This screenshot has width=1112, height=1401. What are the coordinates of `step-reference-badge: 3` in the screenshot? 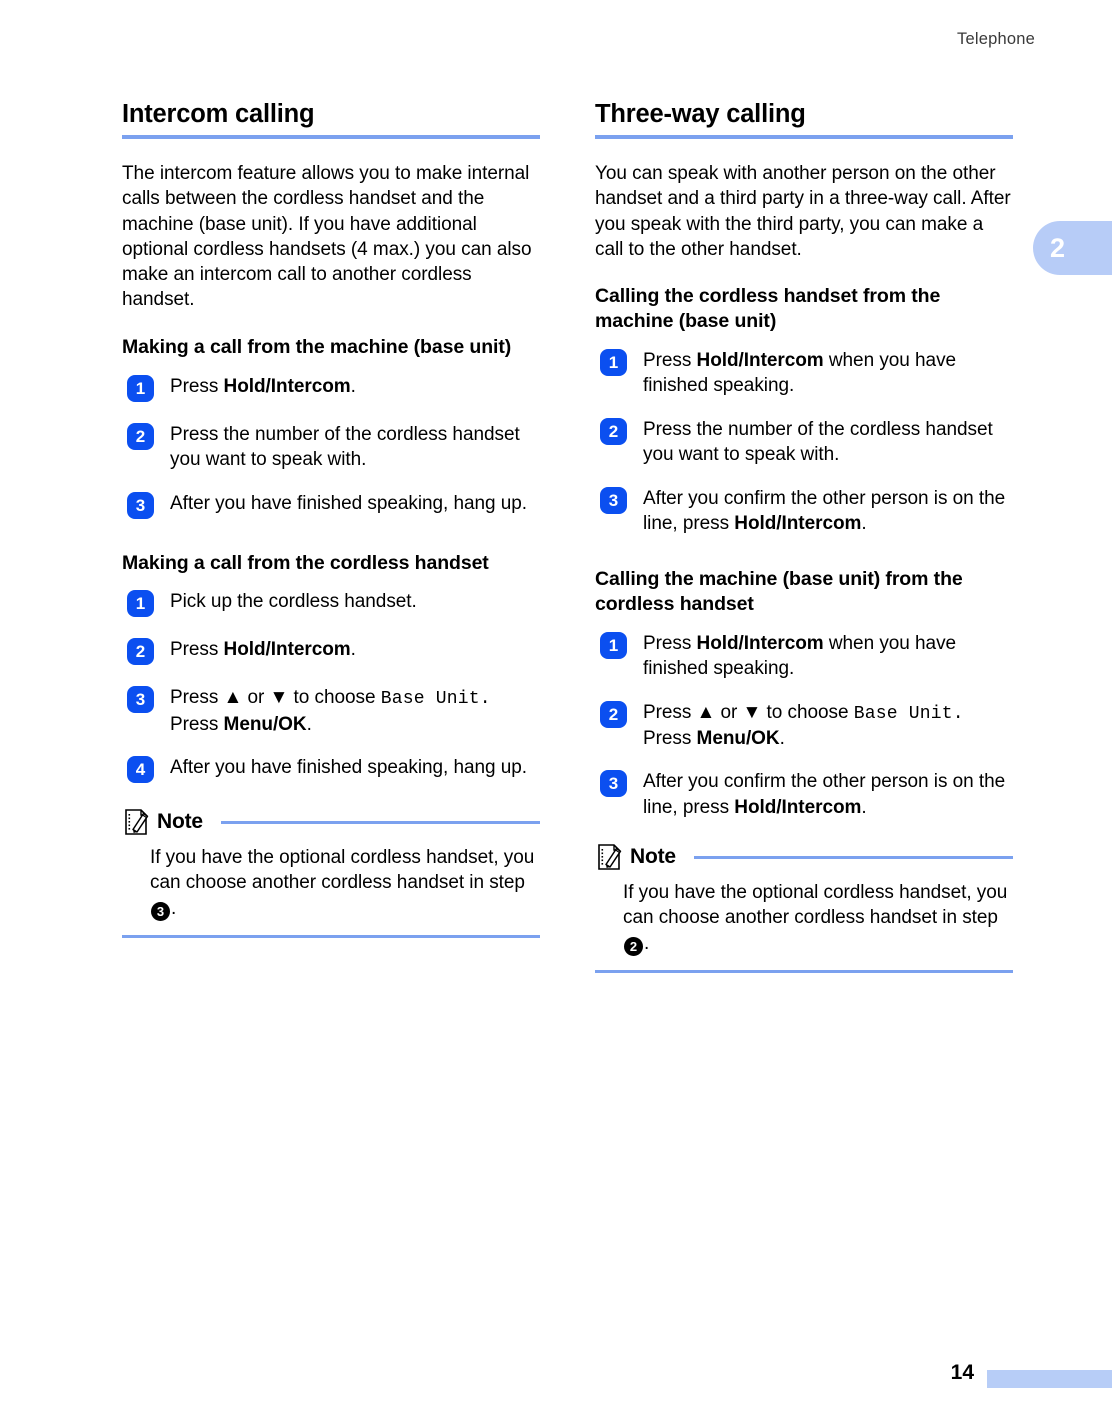 It's located at (160, 911).